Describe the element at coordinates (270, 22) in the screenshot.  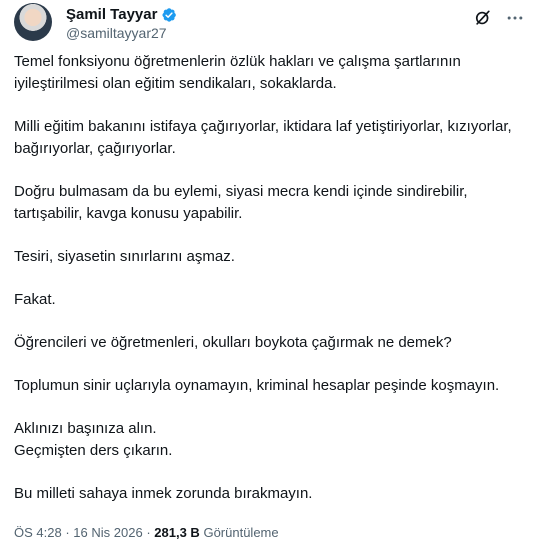
I see `tweet-header: Şamil Tayyar @samiltayyar27` at that location.